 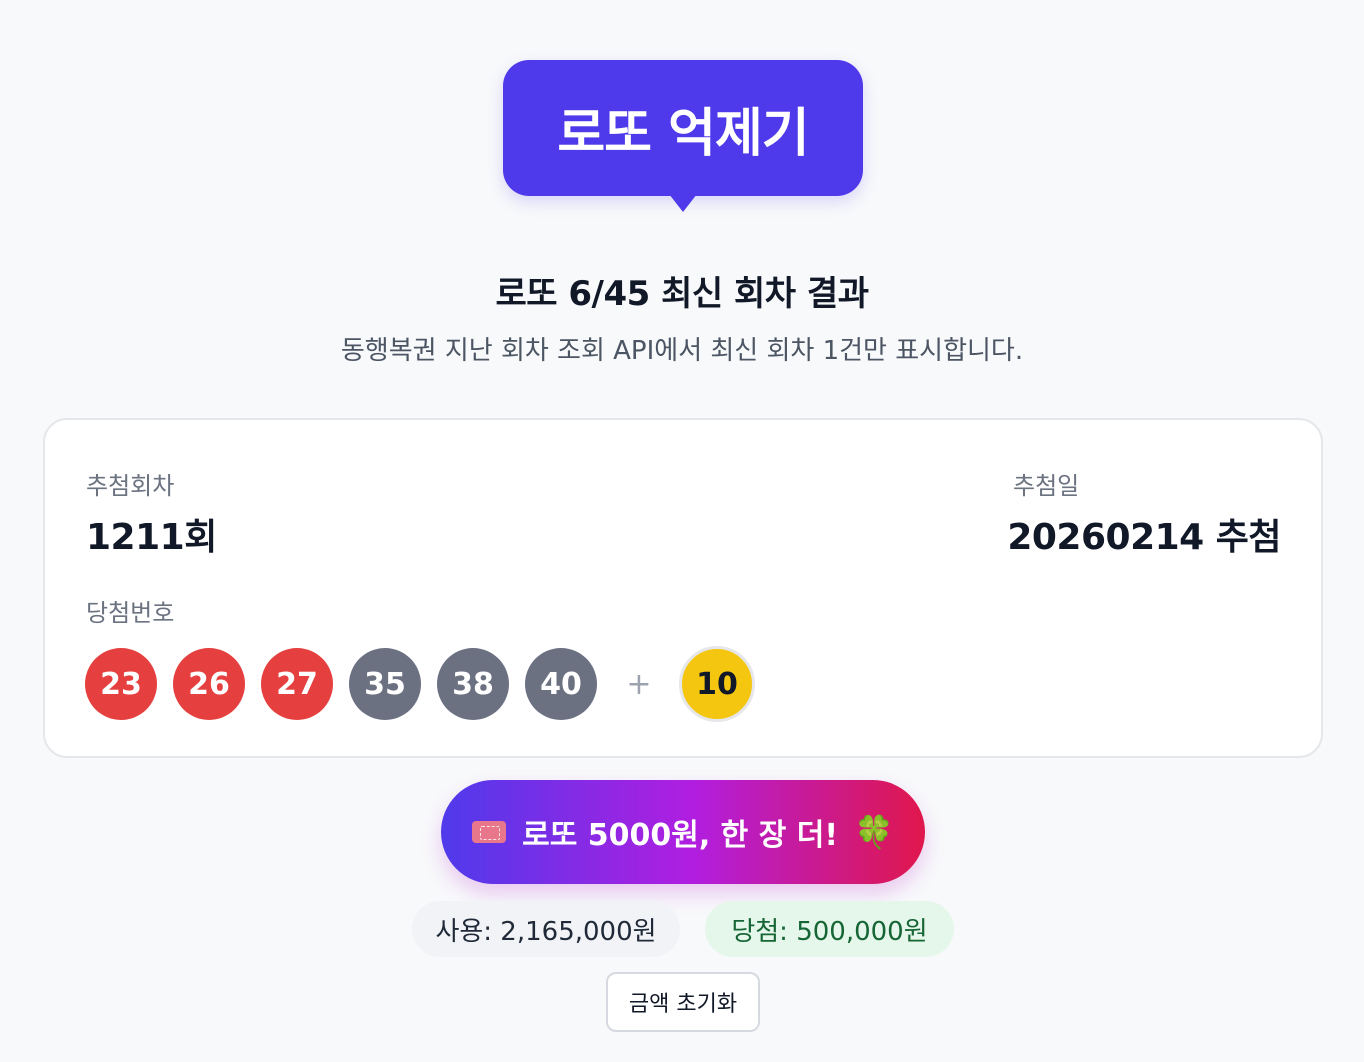 I want to click on lotto-ball: 27, so click(x=297, y=684).